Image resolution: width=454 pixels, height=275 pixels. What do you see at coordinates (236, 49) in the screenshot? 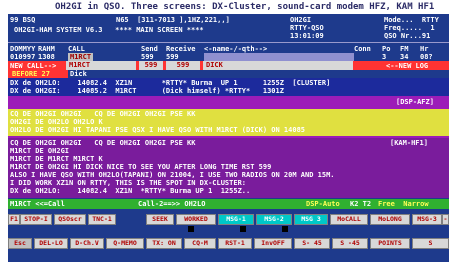
I see `field-name-qth: <-name-/-qth-->` at bounding box center [236, 49].